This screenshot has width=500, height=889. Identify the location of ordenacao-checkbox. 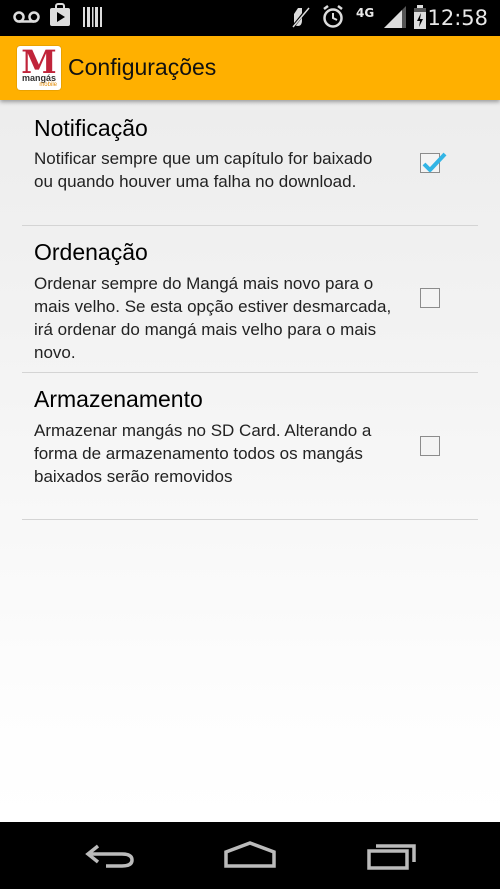
(430, 298).